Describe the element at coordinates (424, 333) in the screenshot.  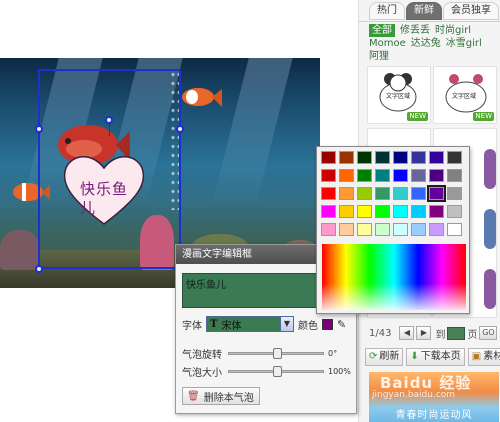
I see `next-page-button: ▶` at that location.